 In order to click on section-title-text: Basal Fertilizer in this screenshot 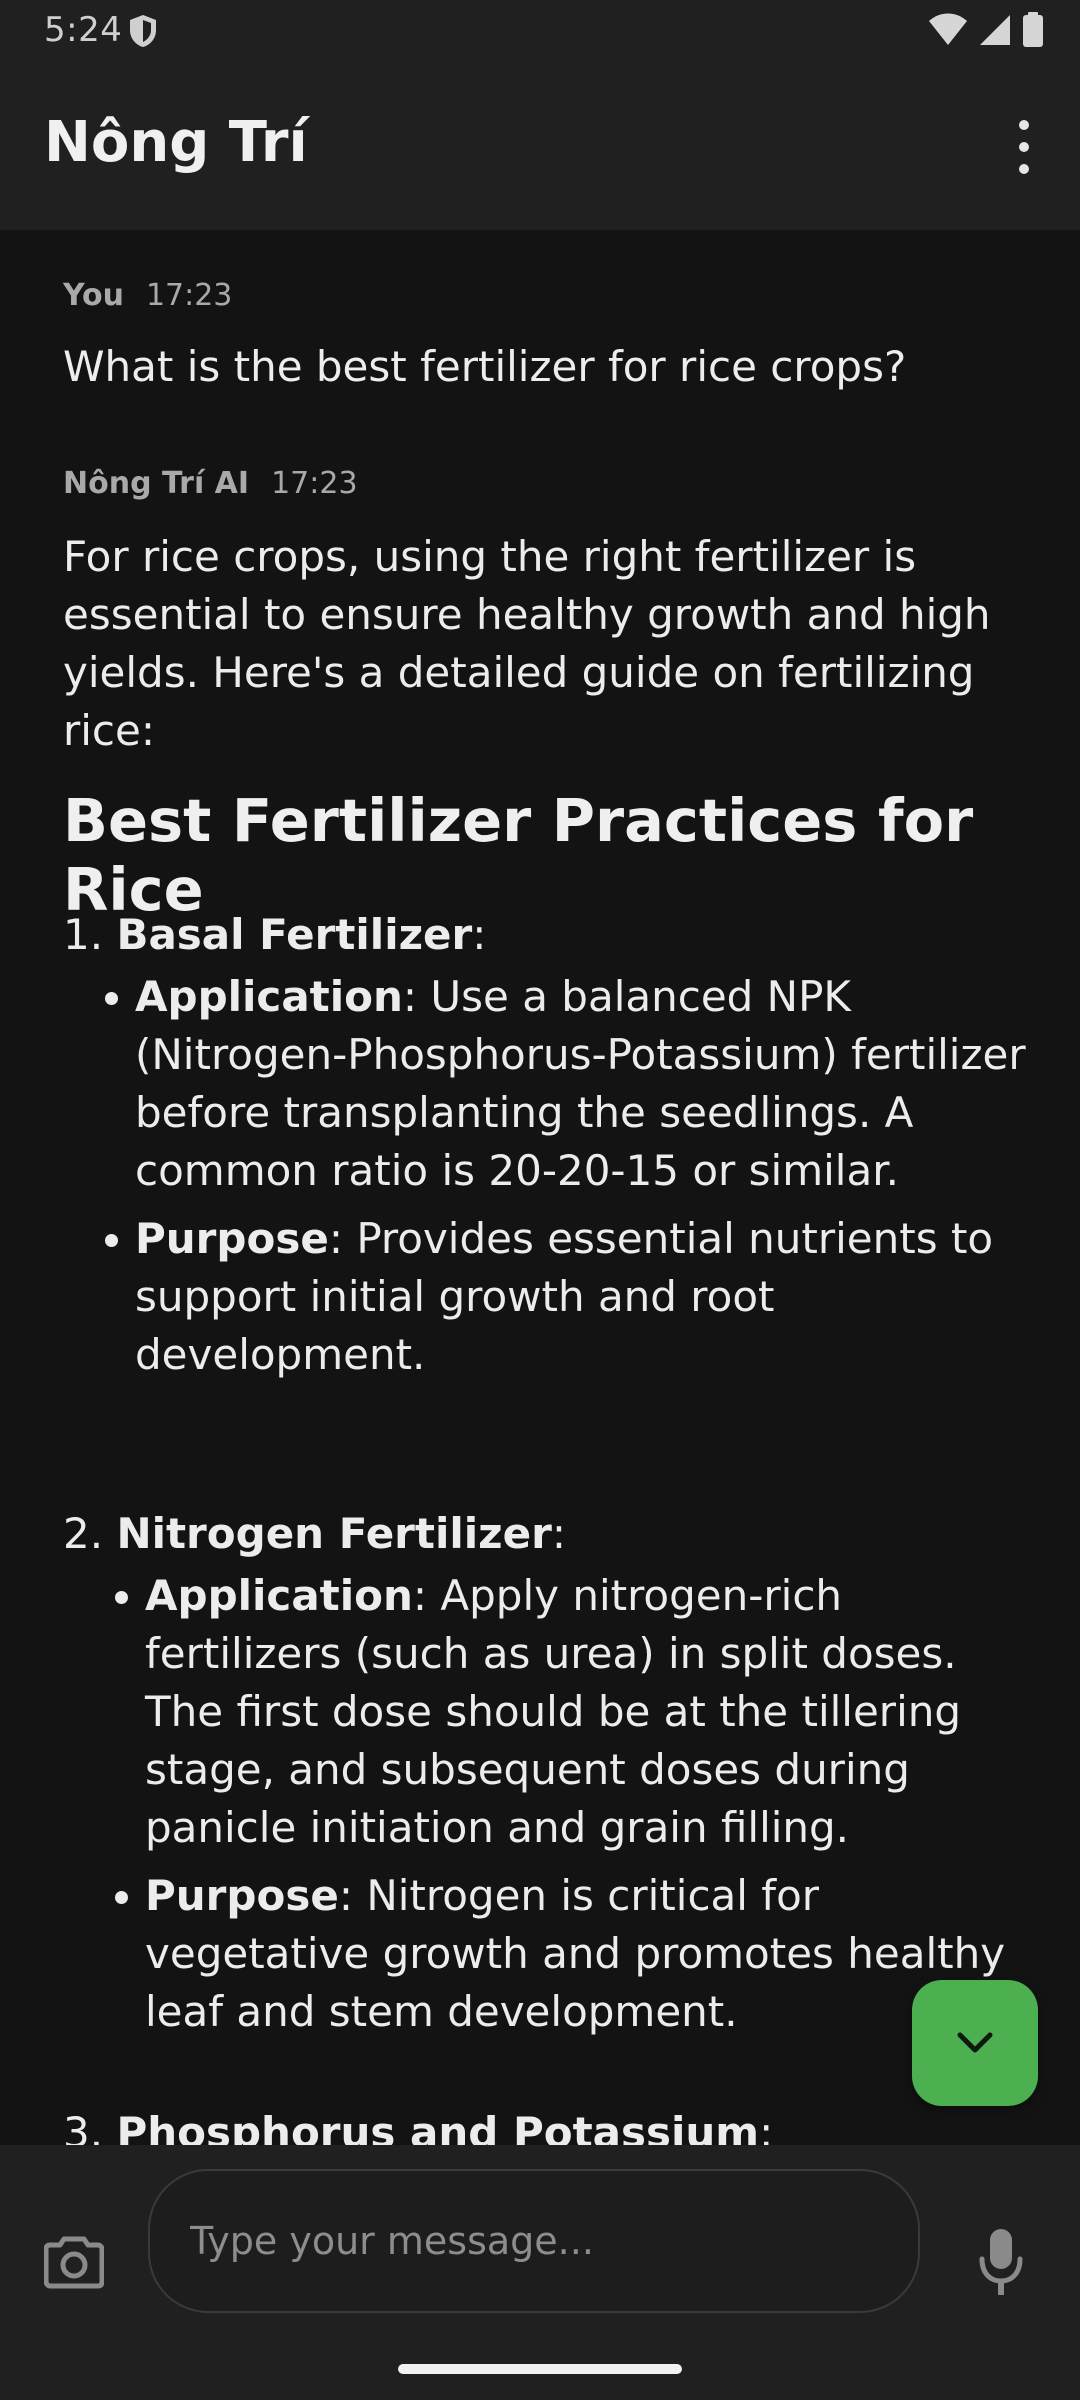, I will do `click(294, 934)`.